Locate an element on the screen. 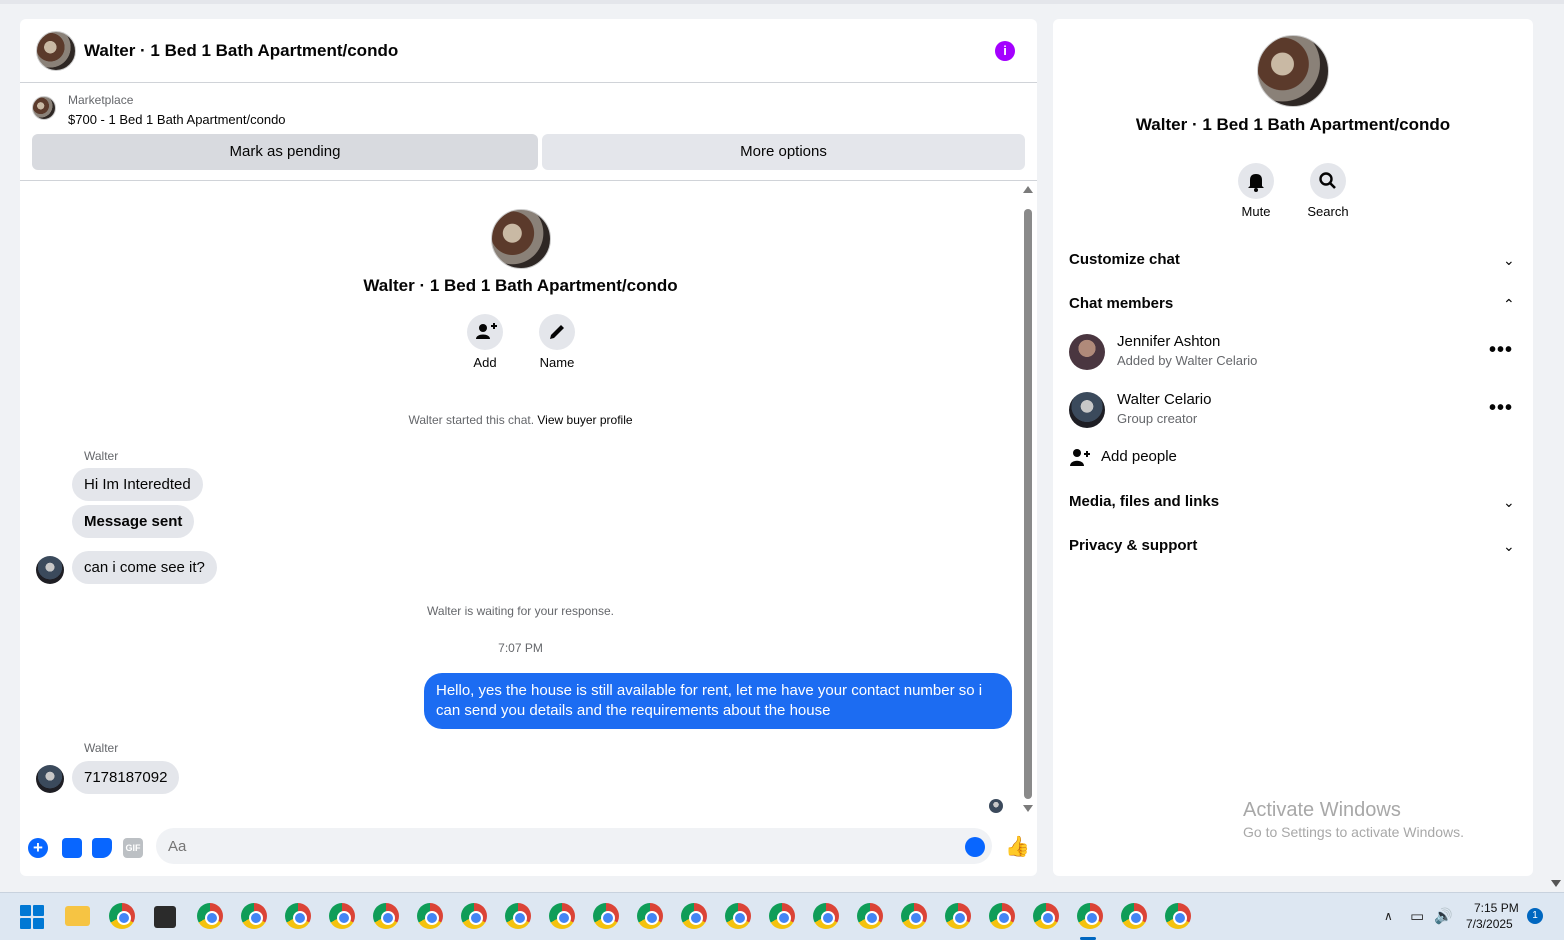 This screenshot has width=1564, height=940. more-options-button: More options is located at coordinates (783, 152).